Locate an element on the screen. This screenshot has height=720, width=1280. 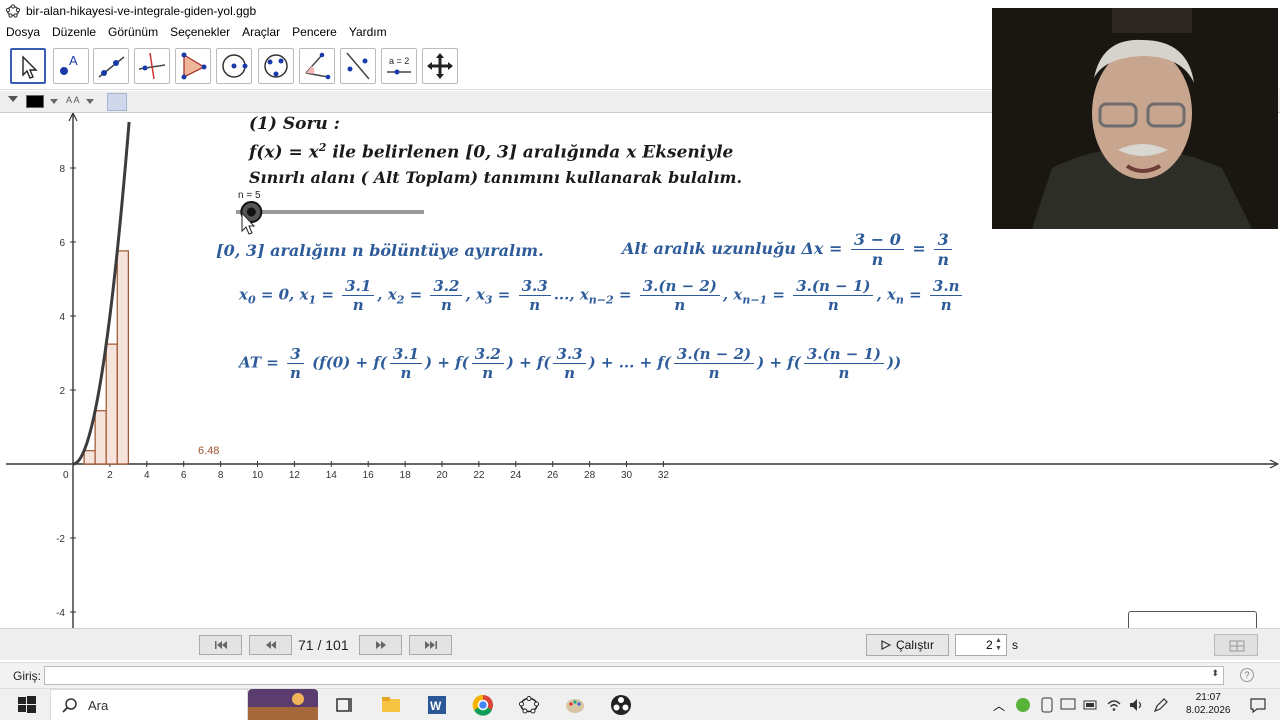
polygon-tool-button is located at coordinates (193, 66).